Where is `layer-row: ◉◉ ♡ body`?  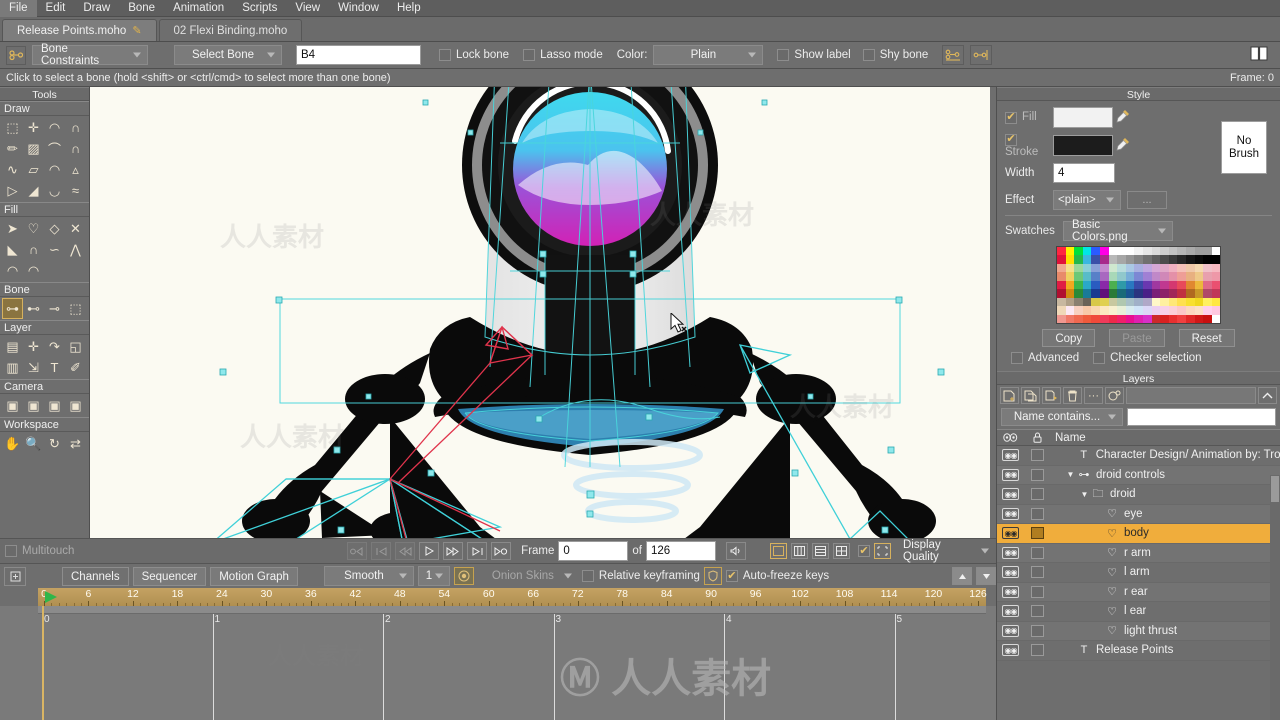 layer-row: ◉◉ ♡ body is located at coordinates (1138, 534).